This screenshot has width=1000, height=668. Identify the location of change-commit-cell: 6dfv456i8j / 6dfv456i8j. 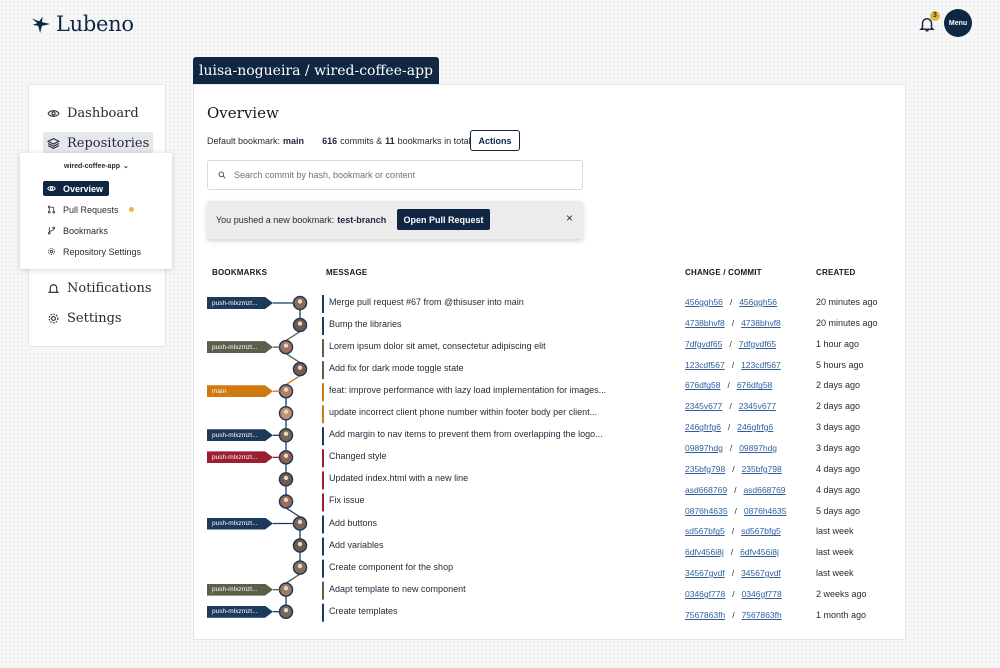
(732, 552).